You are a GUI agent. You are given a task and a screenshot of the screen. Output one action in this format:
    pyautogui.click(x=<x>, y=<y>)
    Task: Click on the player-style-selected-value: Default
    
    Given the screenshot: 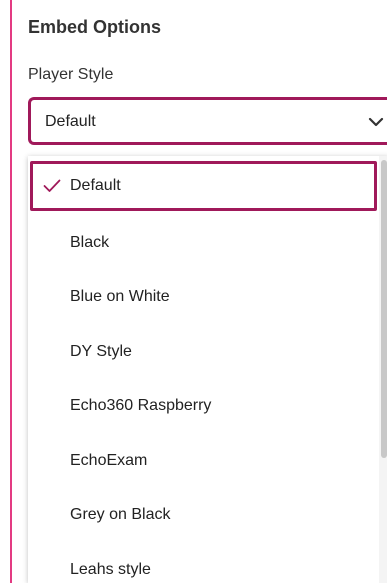 What is the action you would take?
    pyautogui.click(x=70, y=121)
    